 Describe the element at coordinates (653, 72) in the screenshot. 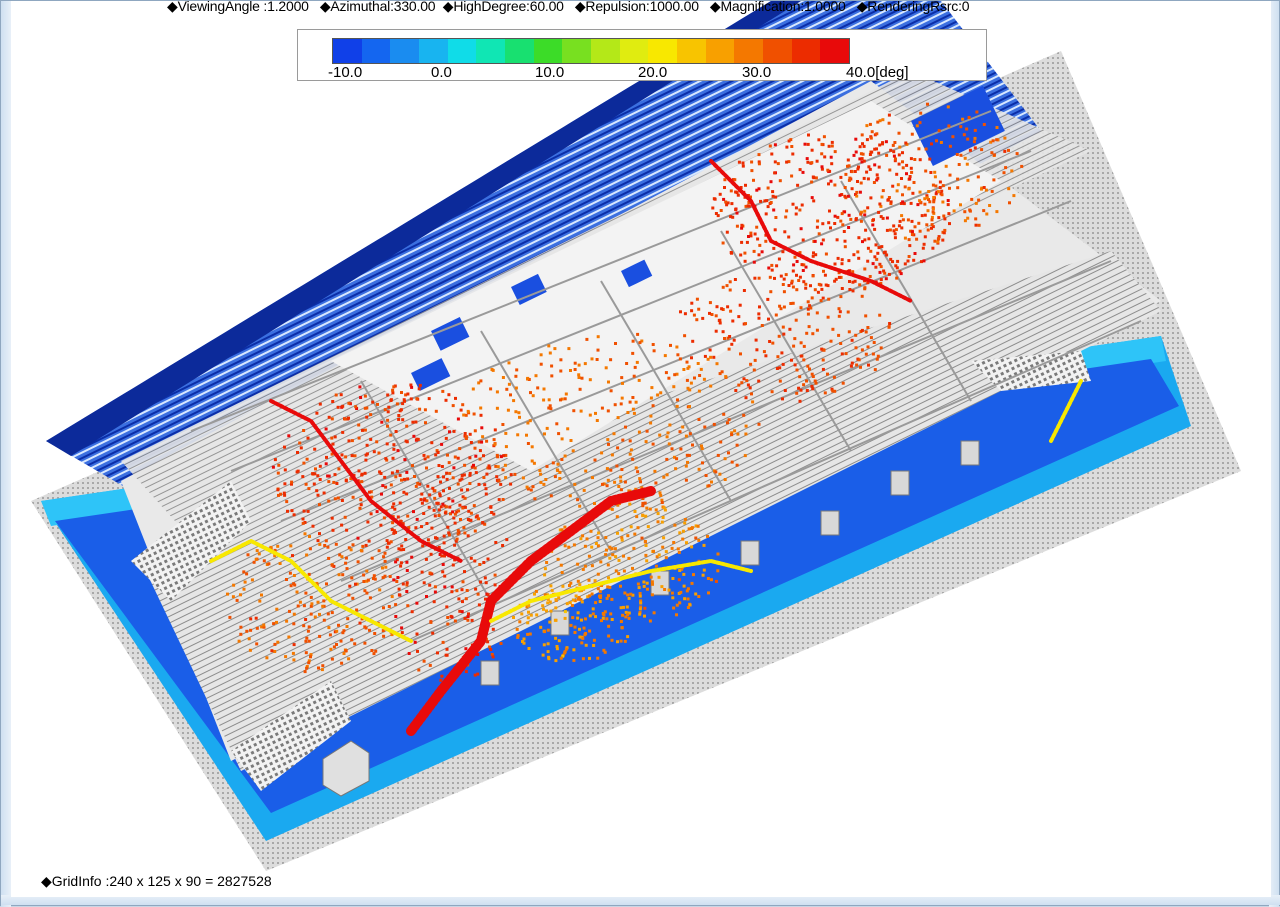

I see `colorbar-tick-label: 20.0` at that location.